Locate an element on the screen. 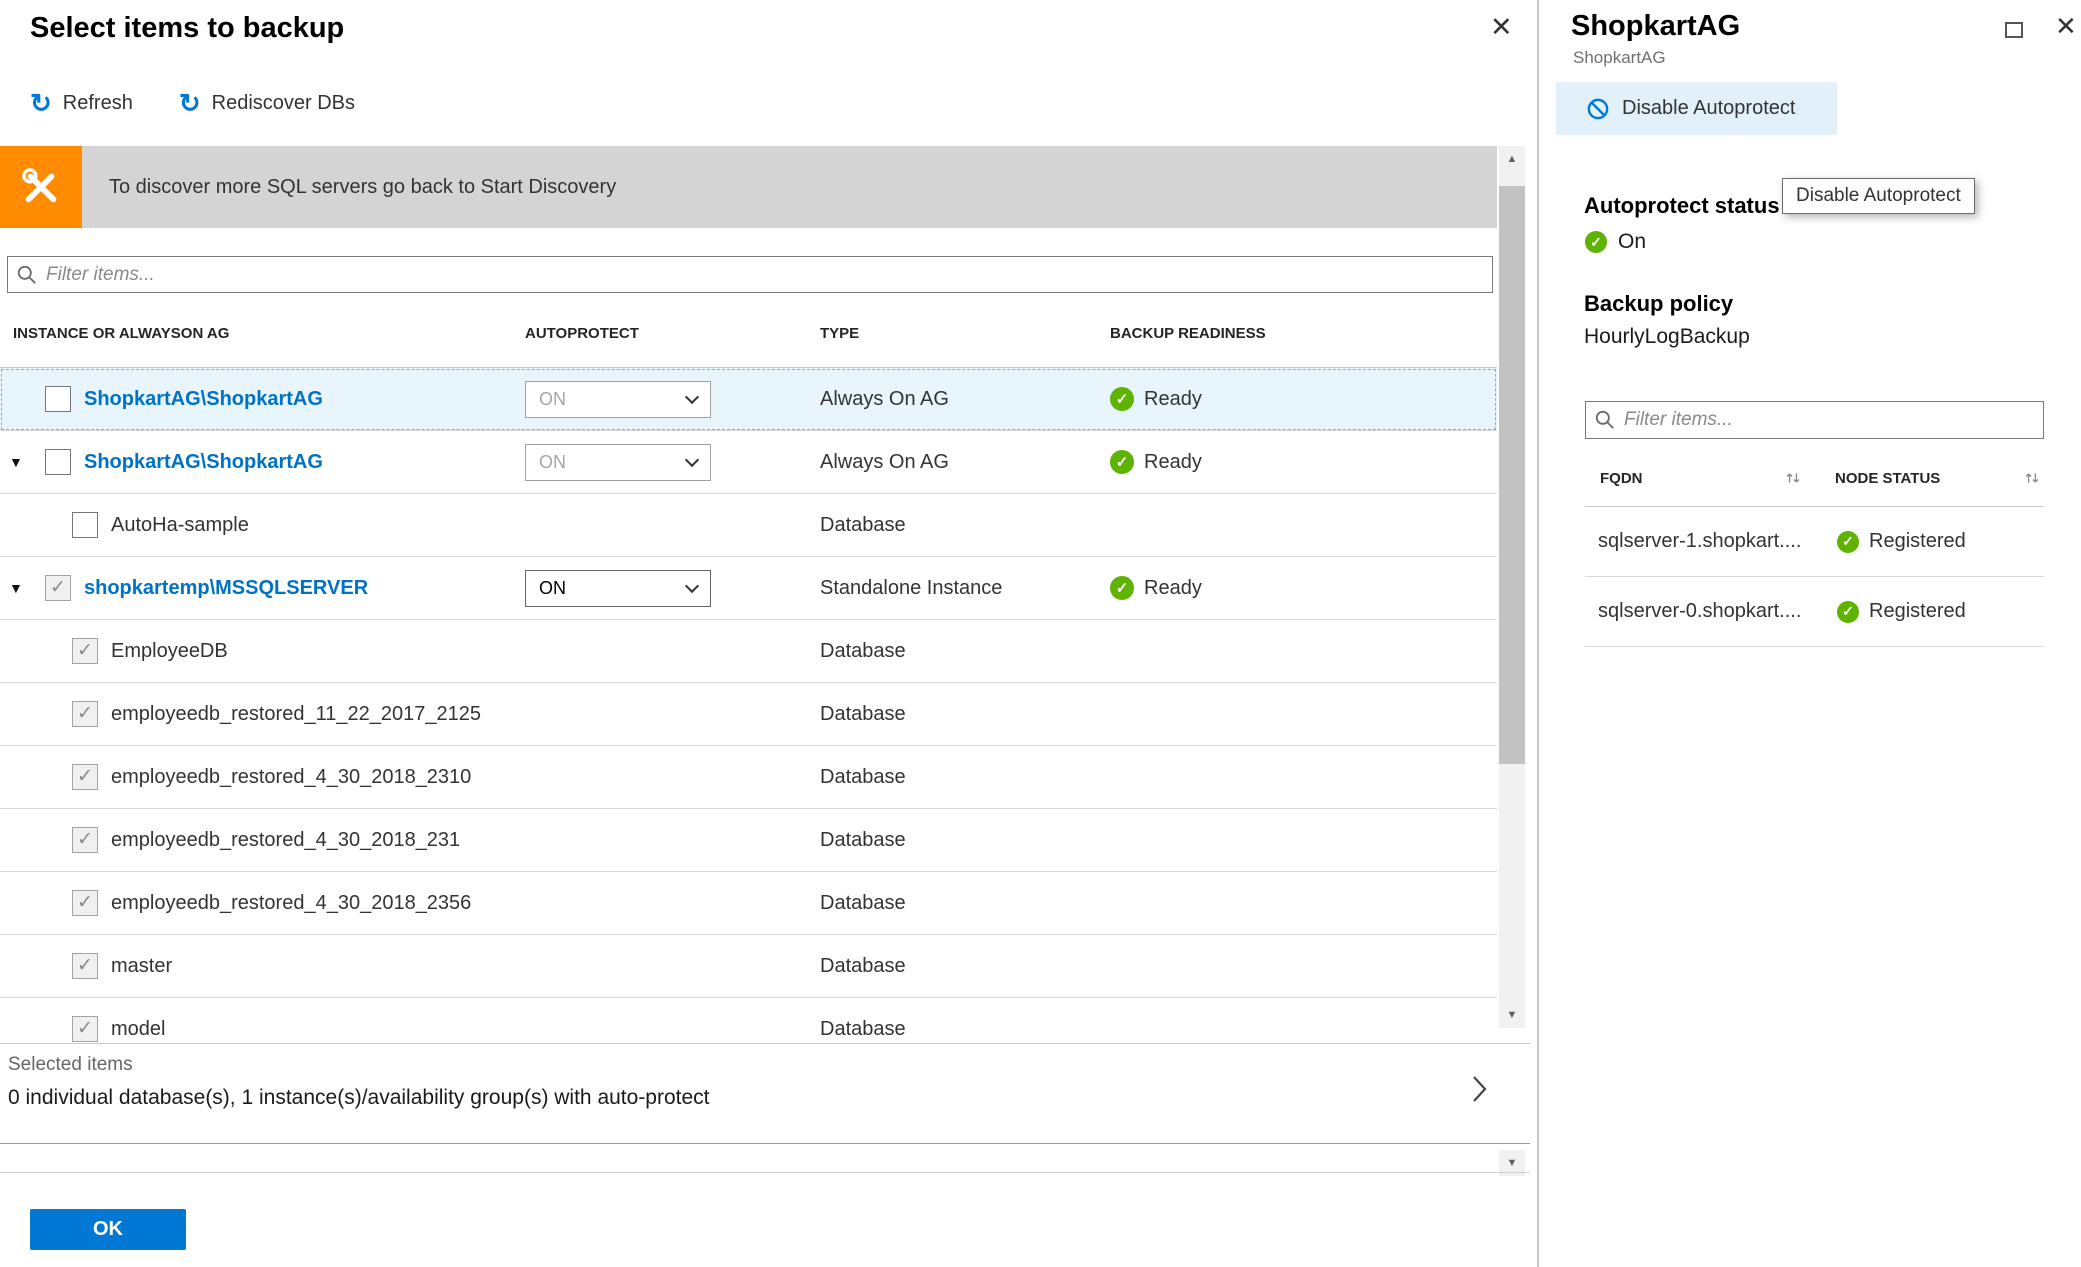 Image resolution: width=2081 pixels, height=1267 pixels. refresh-button: ↻ Refresh is located at coordinates (81, 103).